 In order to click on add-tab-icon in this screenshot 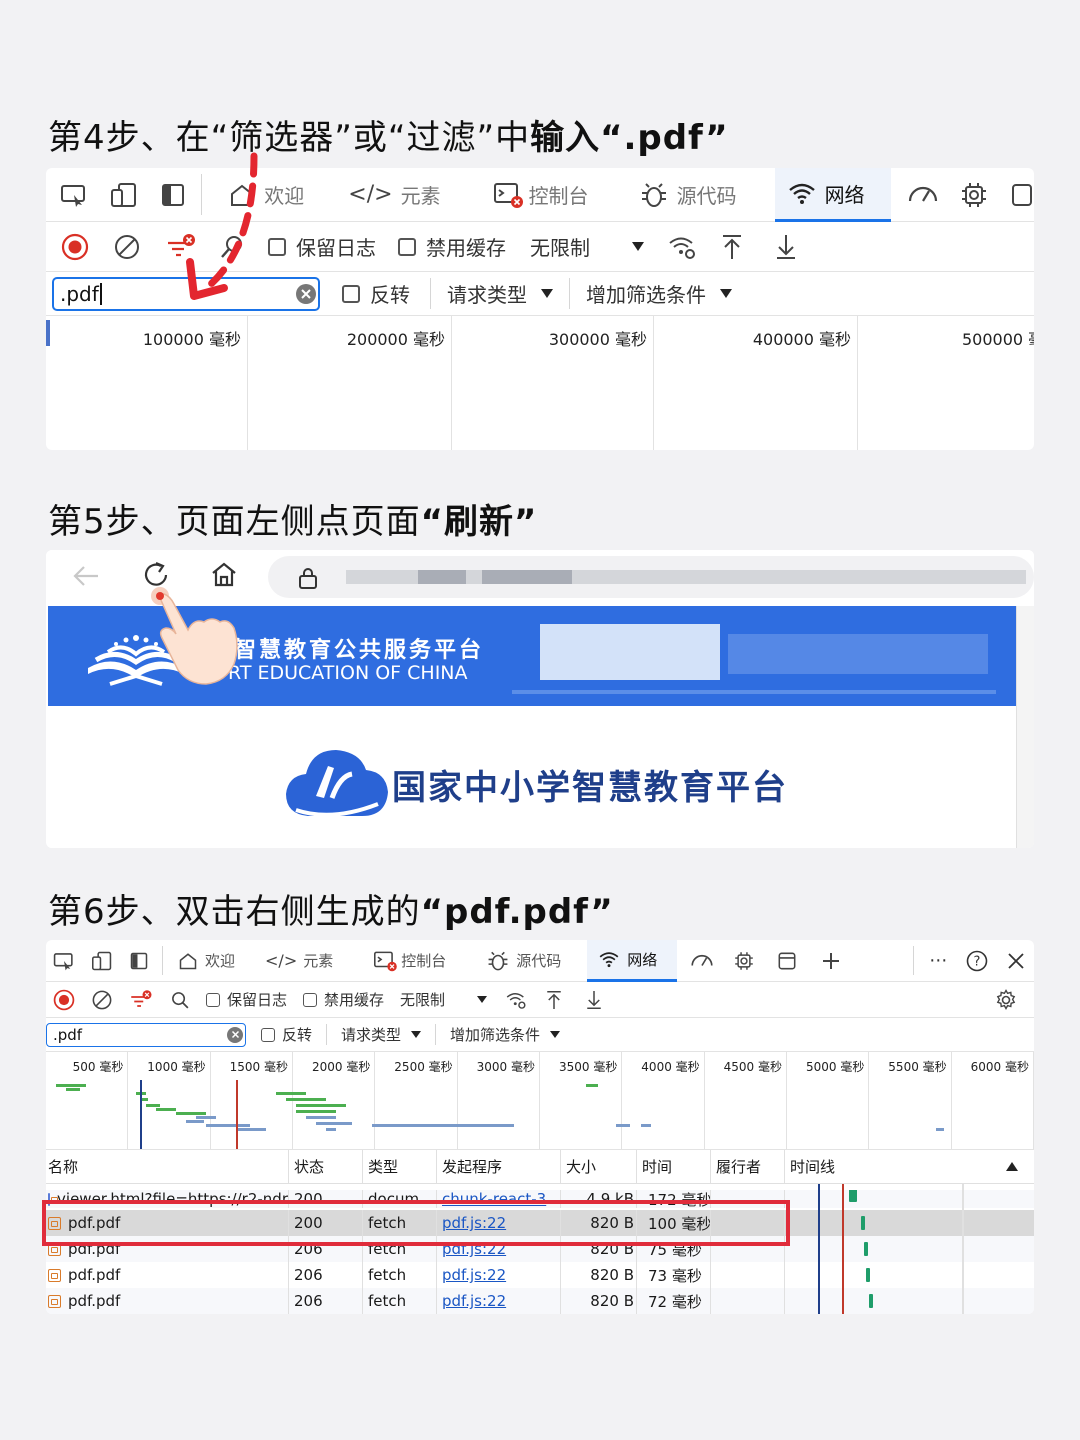, I will do `click(831, 961)`.